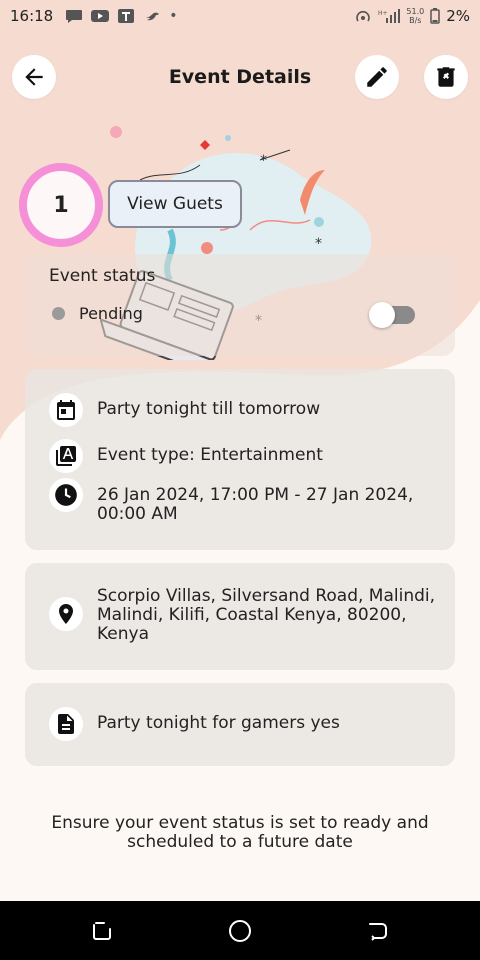  Describe the element at coordinates (102, 931) in the screenshot. I see `recents-icon` at that location.